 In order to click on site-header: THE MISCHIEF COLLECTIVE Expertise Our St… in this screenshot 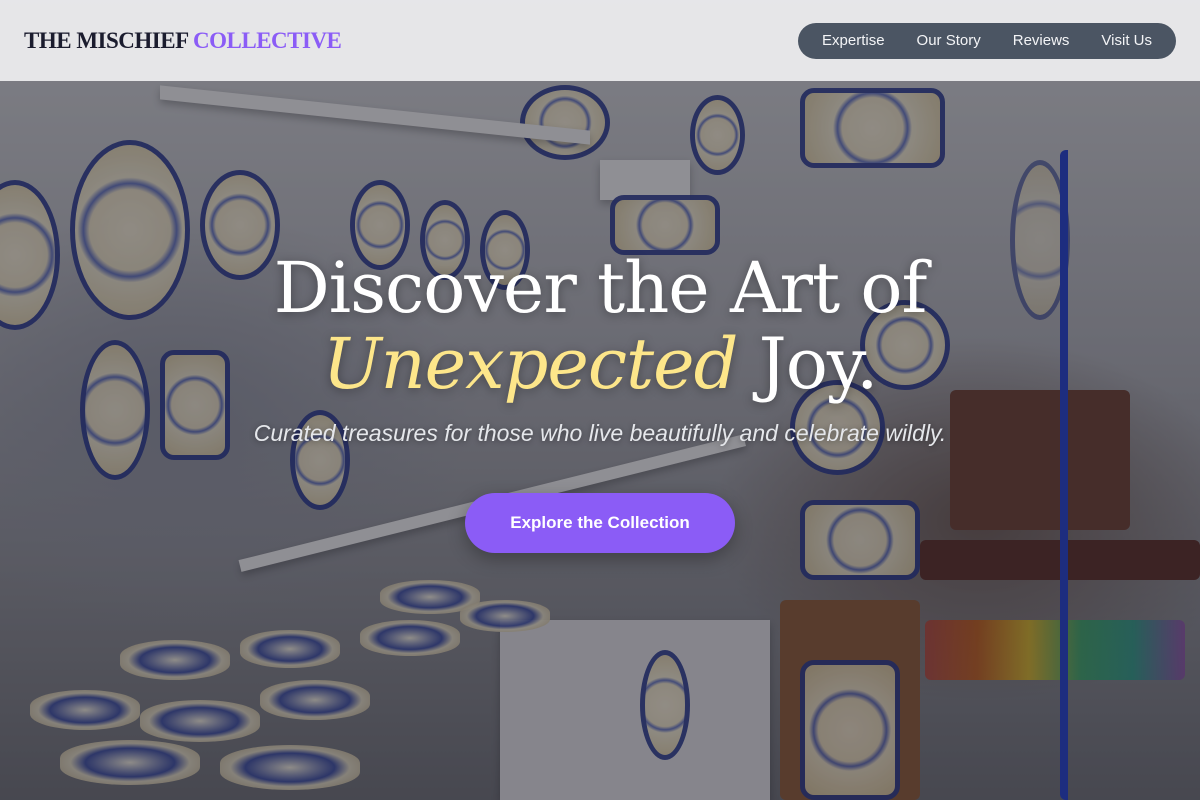, I will do `click(600, 40)`.